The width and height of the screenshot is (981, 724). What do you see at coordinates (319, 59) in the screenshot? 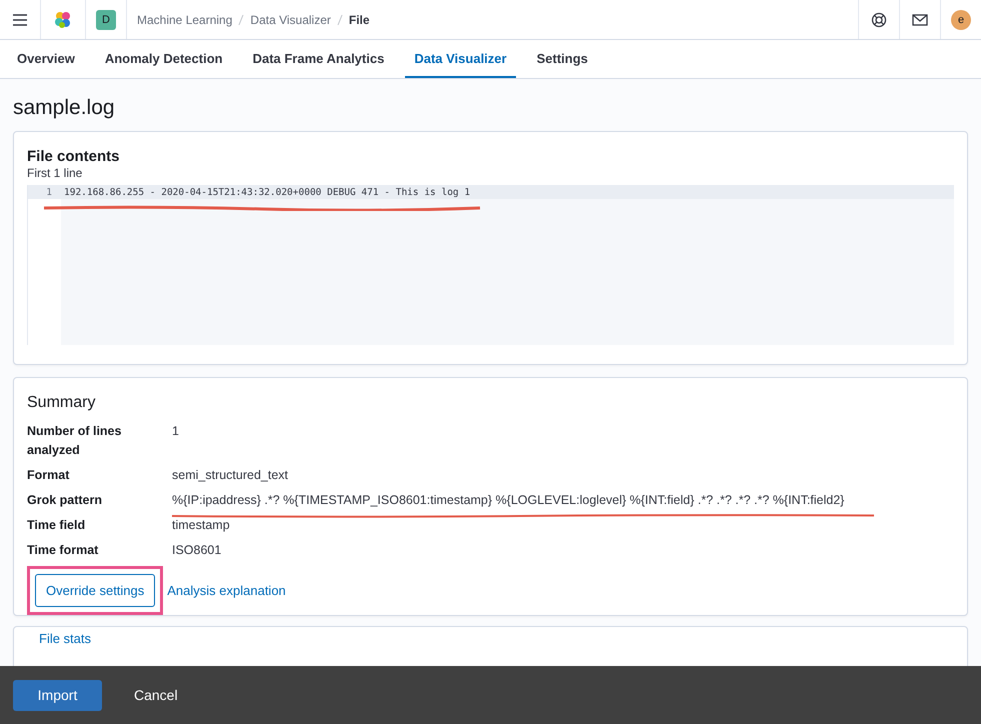
I see `nav-tab: Data Frame Analytics` at bounding box center [319, 59].